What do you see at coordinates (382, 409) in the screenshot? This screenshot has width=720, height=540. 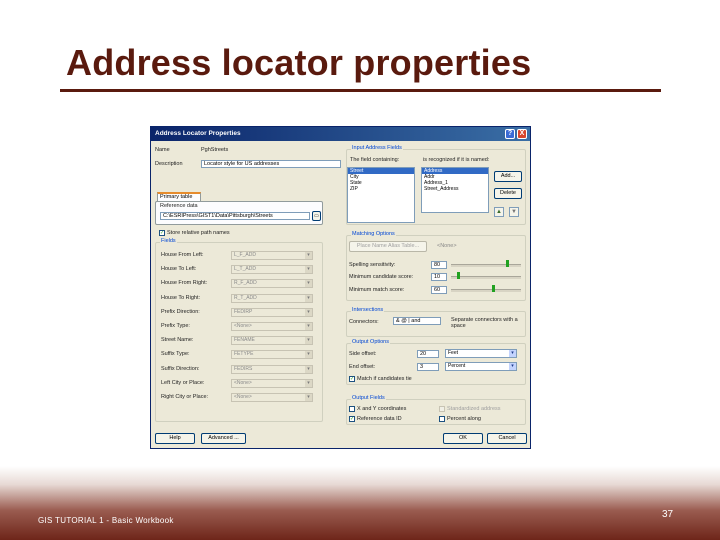 I see `xy-label: X and Y coordinates` at bounding box center [382, 409].